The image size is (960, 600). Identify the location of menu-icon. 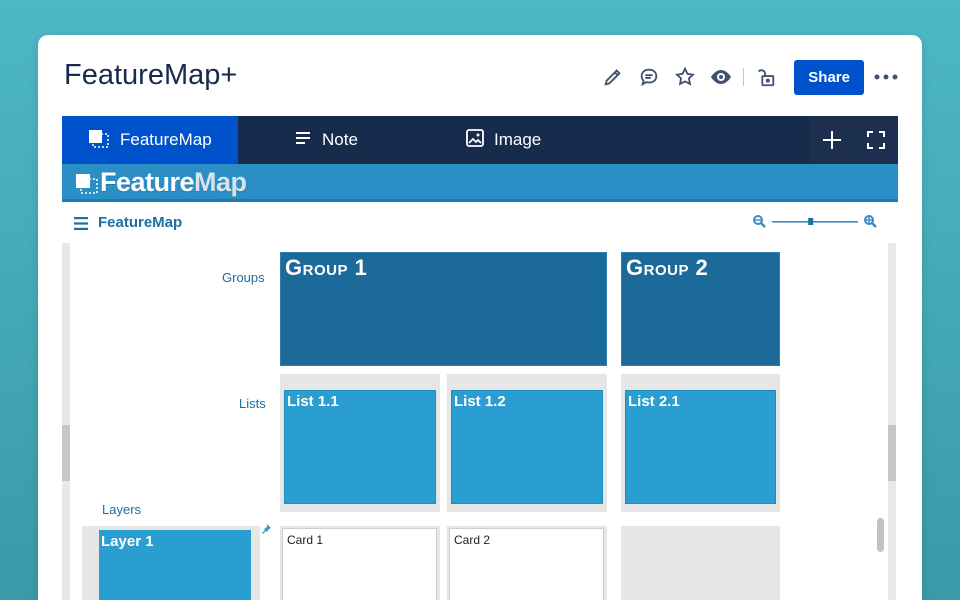
(81, 226).